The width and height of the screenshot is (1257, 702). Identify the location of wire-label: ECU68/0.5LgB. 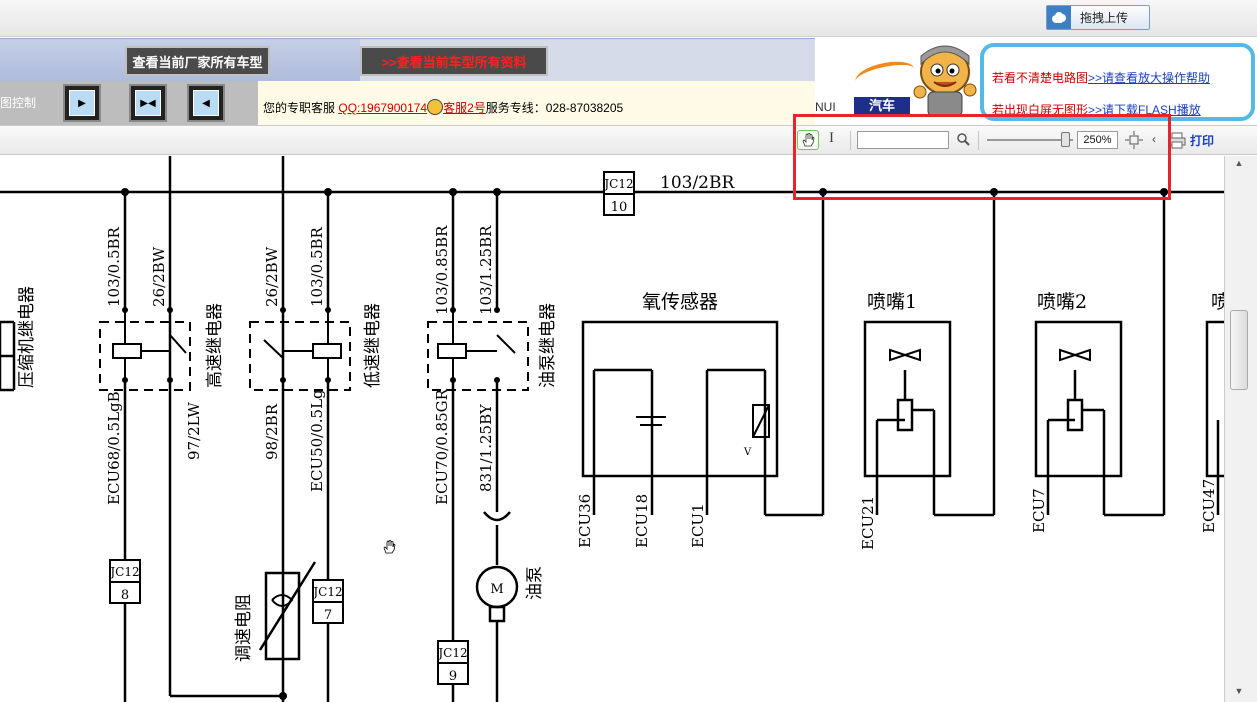
(114, 448).